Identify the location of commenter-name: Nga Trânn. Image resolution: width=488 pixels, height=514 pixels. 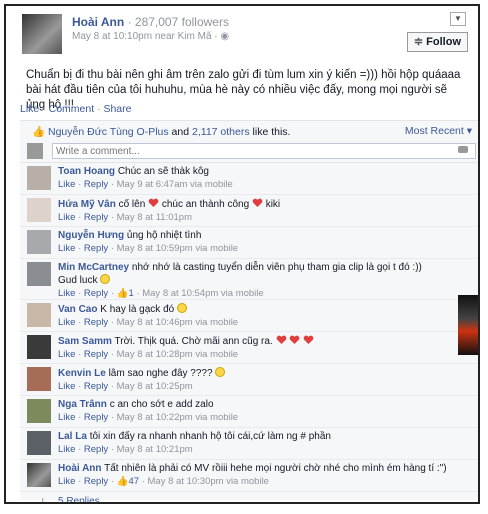
(82, 404).